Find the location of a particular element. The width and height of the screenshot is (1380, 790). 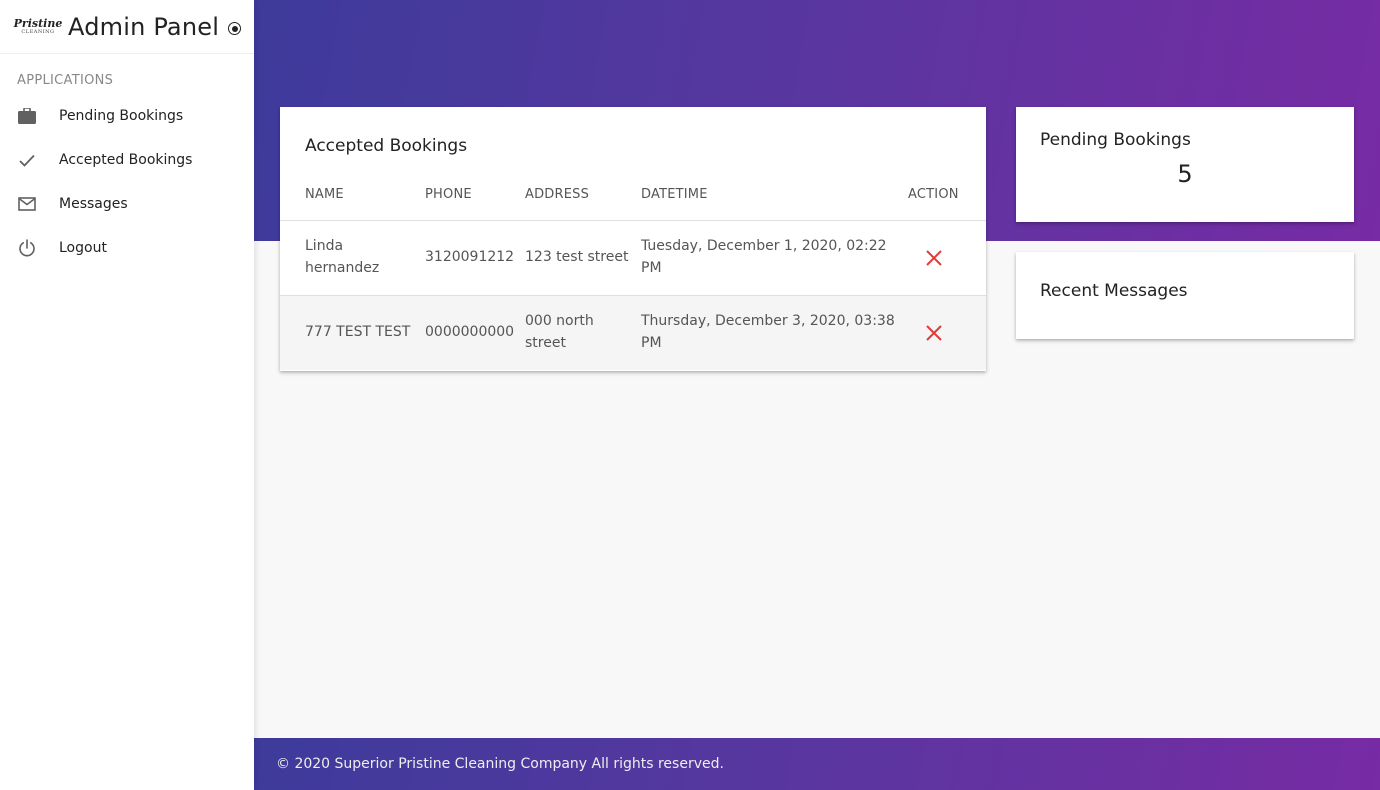

cell-name: 777 TEST TEST is located at coordinates (358, 332).